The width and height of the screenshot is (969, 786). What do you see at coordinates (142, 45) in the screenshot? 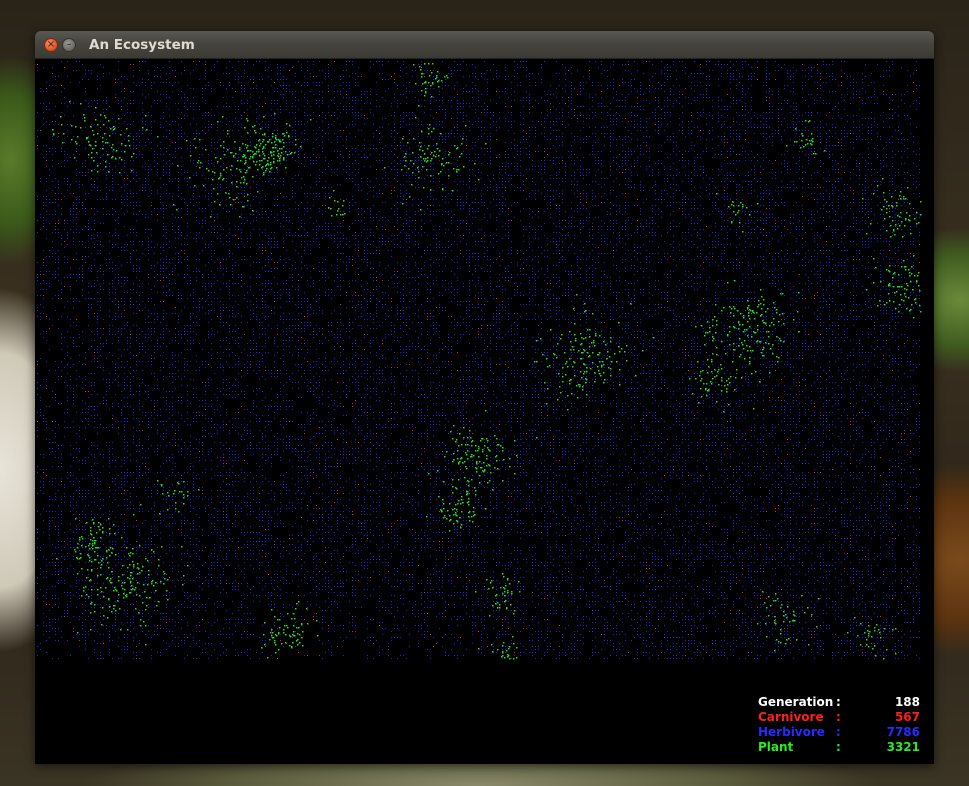
I see `window-title: An Ecosystem` at bounding box center [142, 45].